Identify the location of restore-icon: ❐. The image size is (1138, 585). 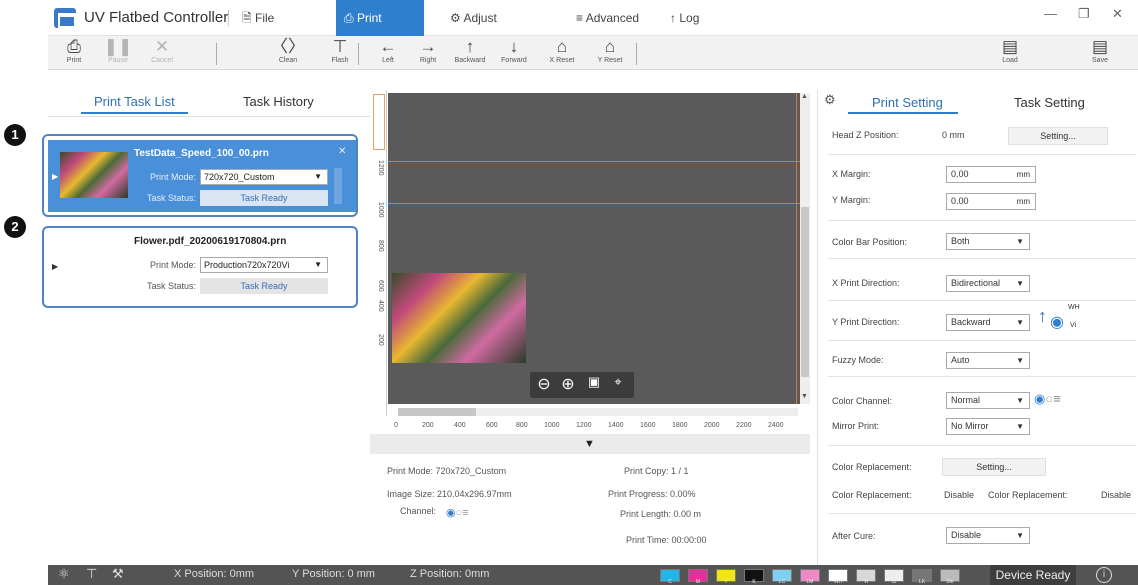
(1084, 14).